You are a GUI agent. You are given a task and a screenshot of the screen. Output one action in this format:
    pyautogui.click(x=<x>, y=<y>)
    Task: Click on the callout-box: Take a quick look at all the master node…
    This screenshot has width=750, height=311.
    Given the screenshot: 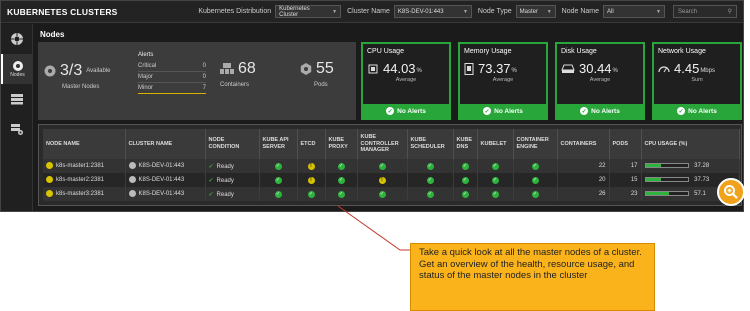 What is the action you would take?
    pyautogui.click(x=532, y=277)
    